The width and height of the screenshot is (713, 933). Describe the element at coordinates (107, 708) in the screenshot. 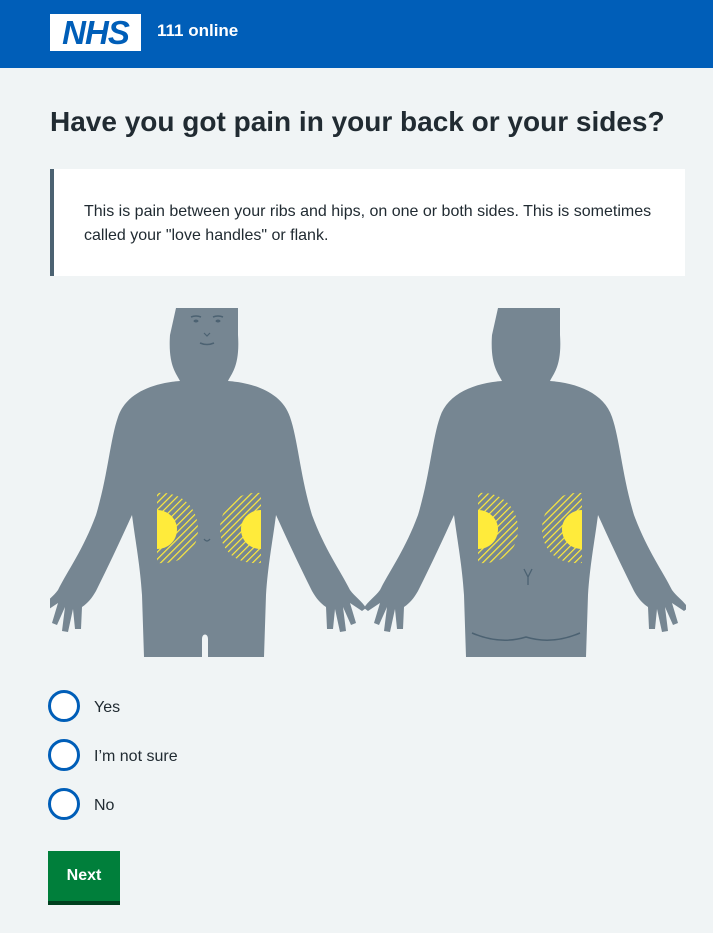

I see `option-yes-label: Yes` at that location.